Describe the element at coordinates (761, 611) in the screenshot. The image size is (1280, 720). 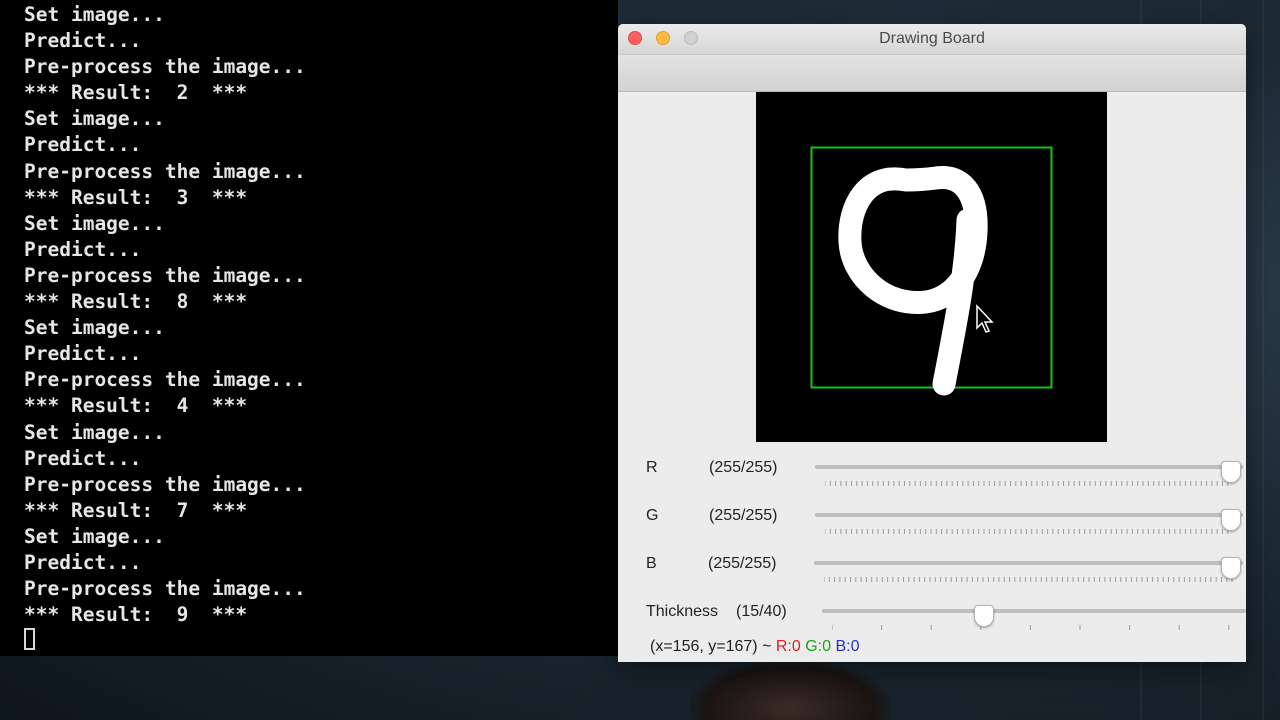
I see `slider-value-thickness: (15/40)` at that location.